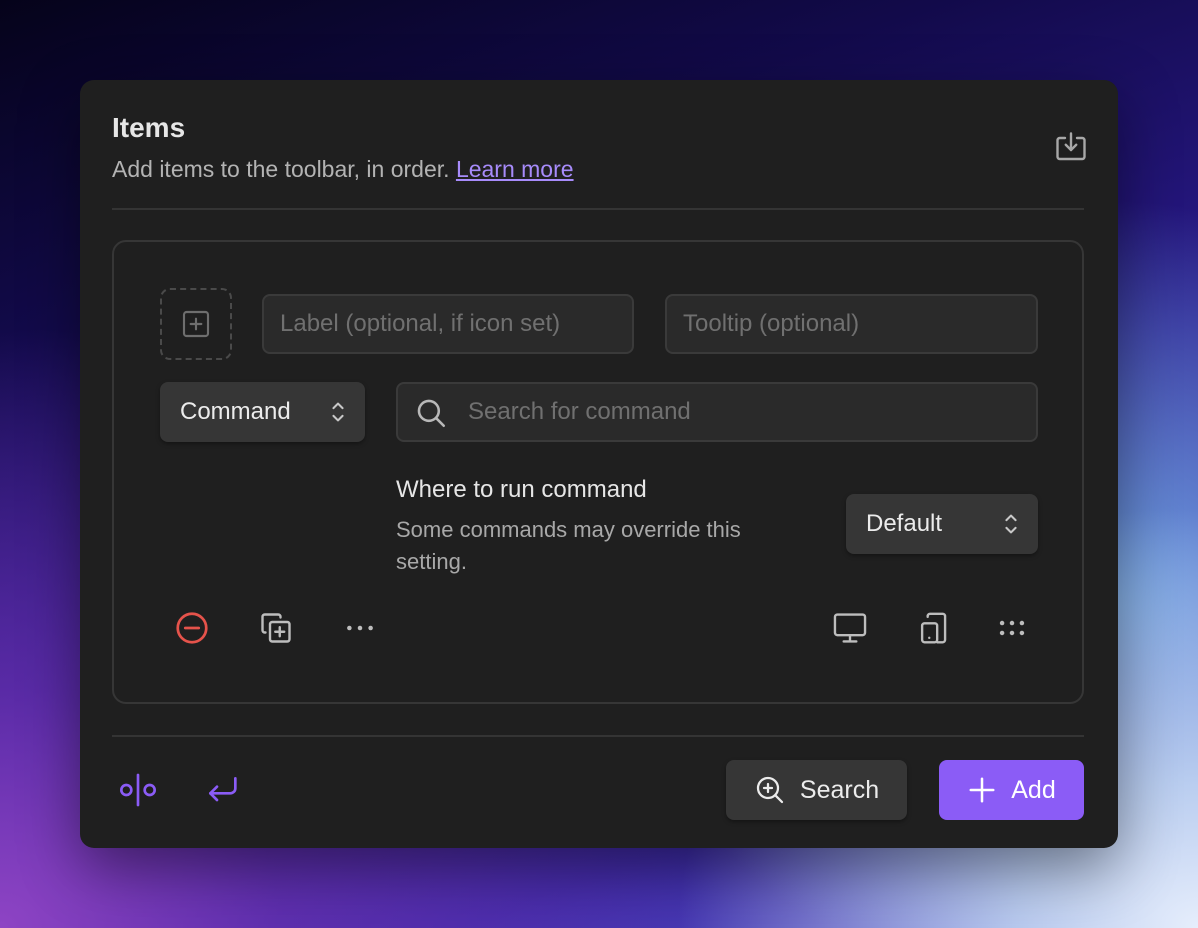 The height and width of the screenshot is (928, 1198). I want to click on export-button, so click(1071, 147).